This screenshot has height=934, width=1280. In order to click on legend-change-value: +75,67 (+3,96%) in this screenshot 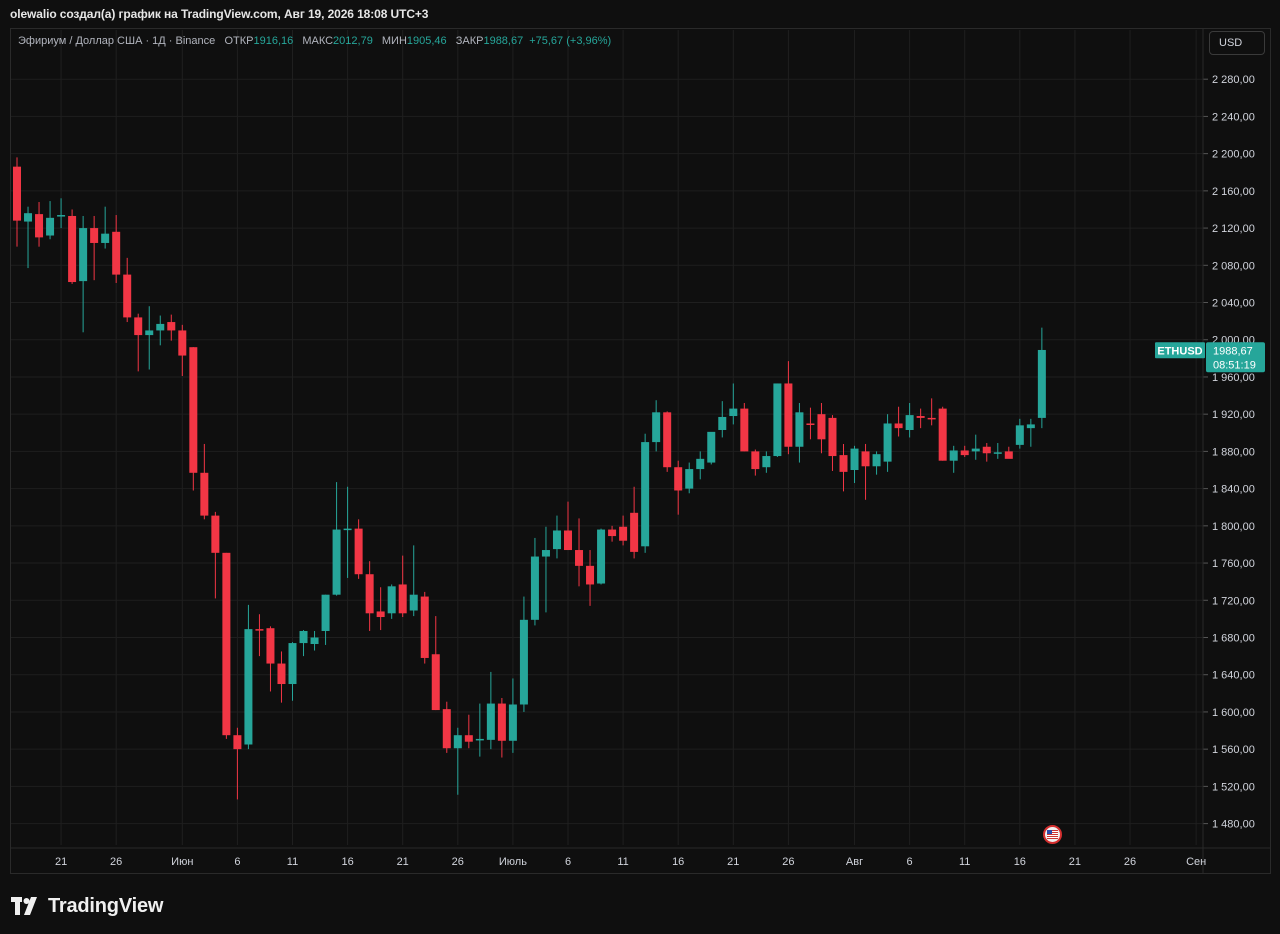, I will do `click(570, 41)`.